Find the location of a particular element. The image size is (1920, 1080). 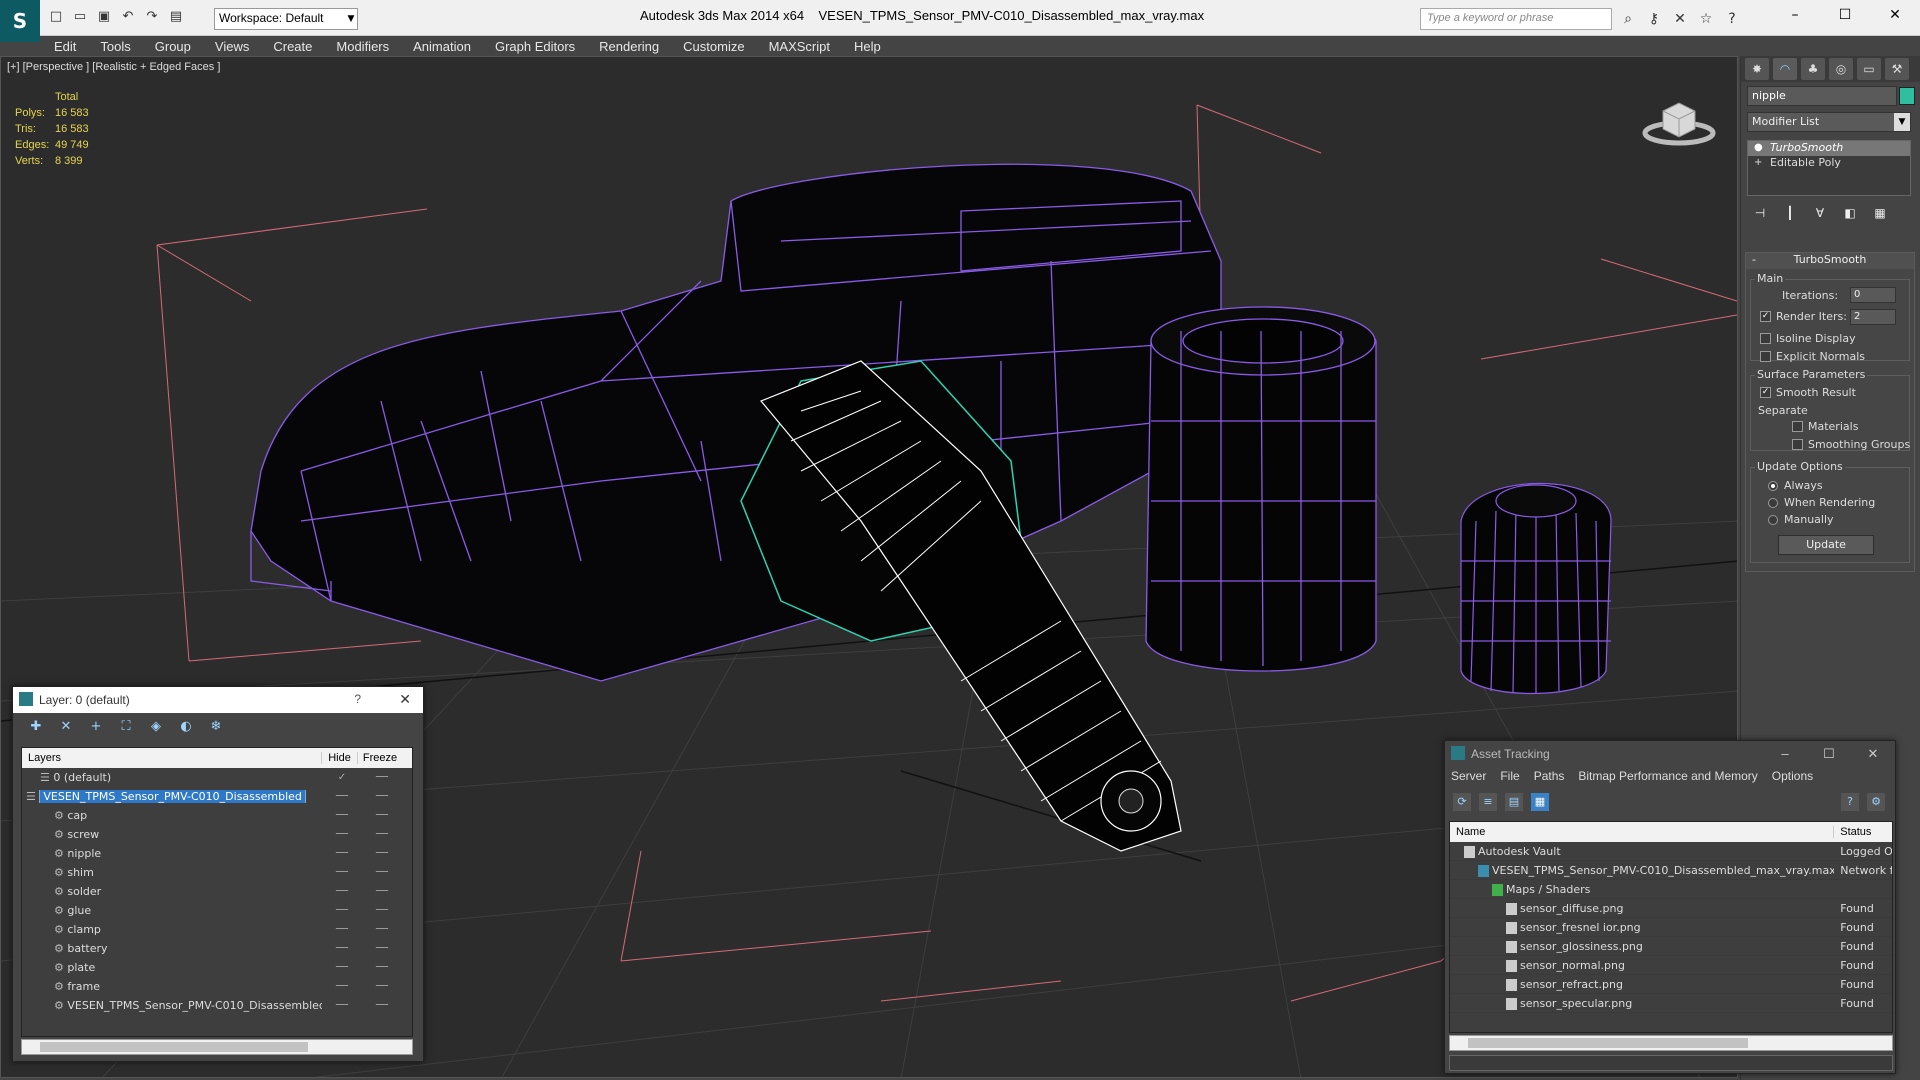

modify-tab-icon: ◠ is located at coordinates (1785, 69).